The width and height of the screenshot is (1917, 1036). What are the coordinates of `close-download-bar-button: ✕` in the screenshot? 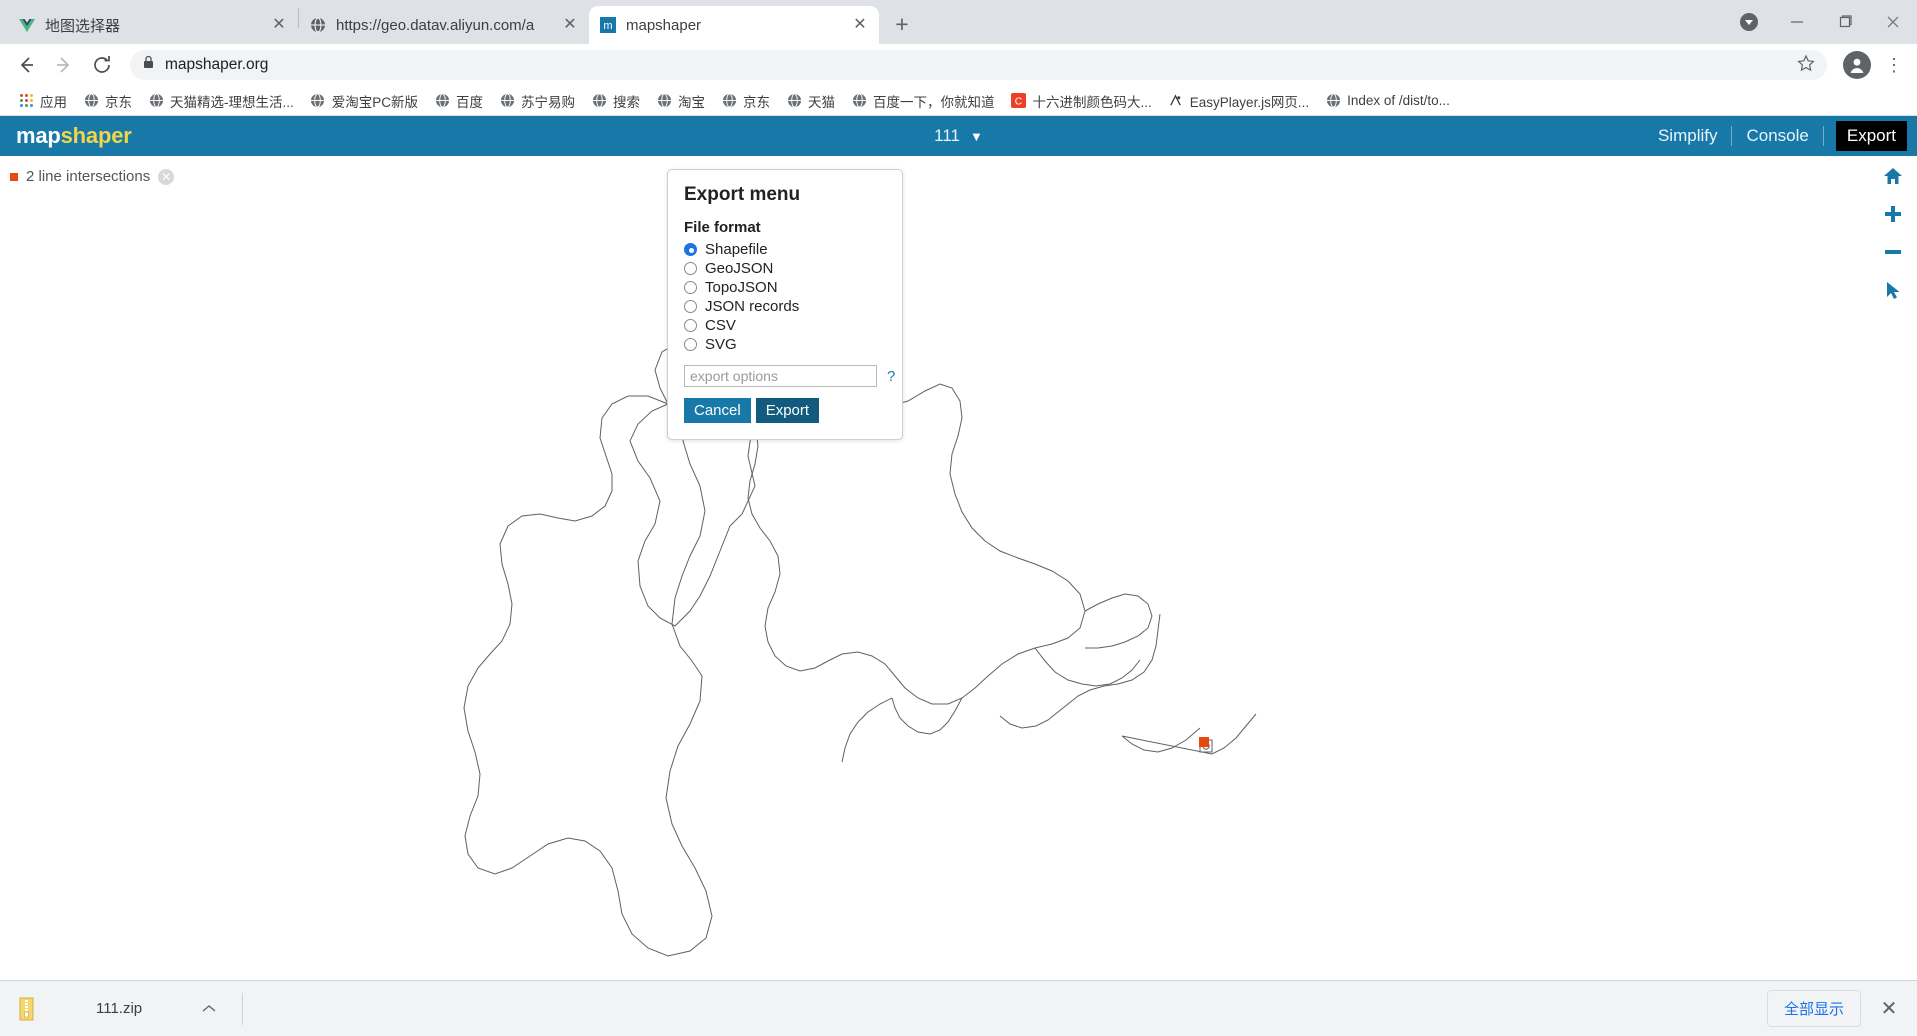 It's located at (1889, 1008).